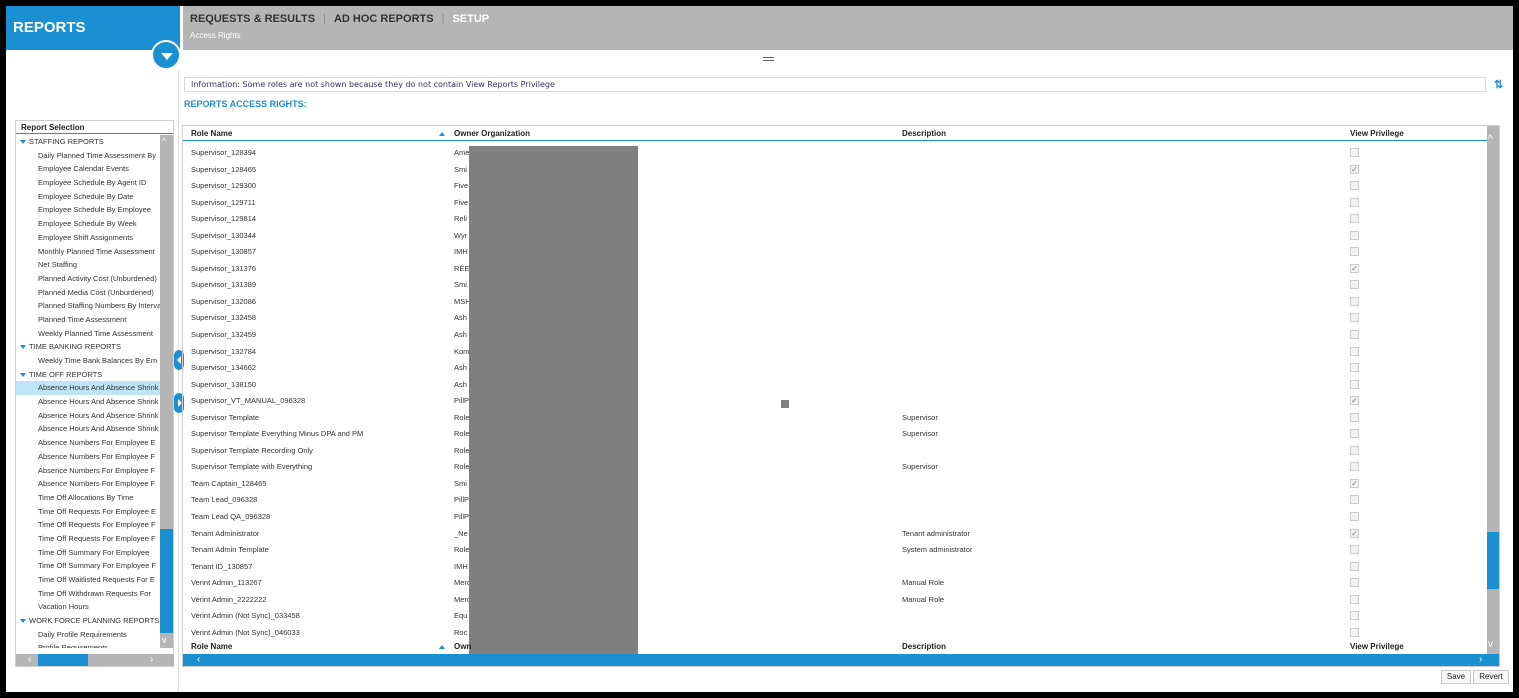  What do you see at coordinates (88, 580) in the screenshot?
I see `tree-report-item: Time Off Waitlisted Requests For E` at bounding box center [88, 580].